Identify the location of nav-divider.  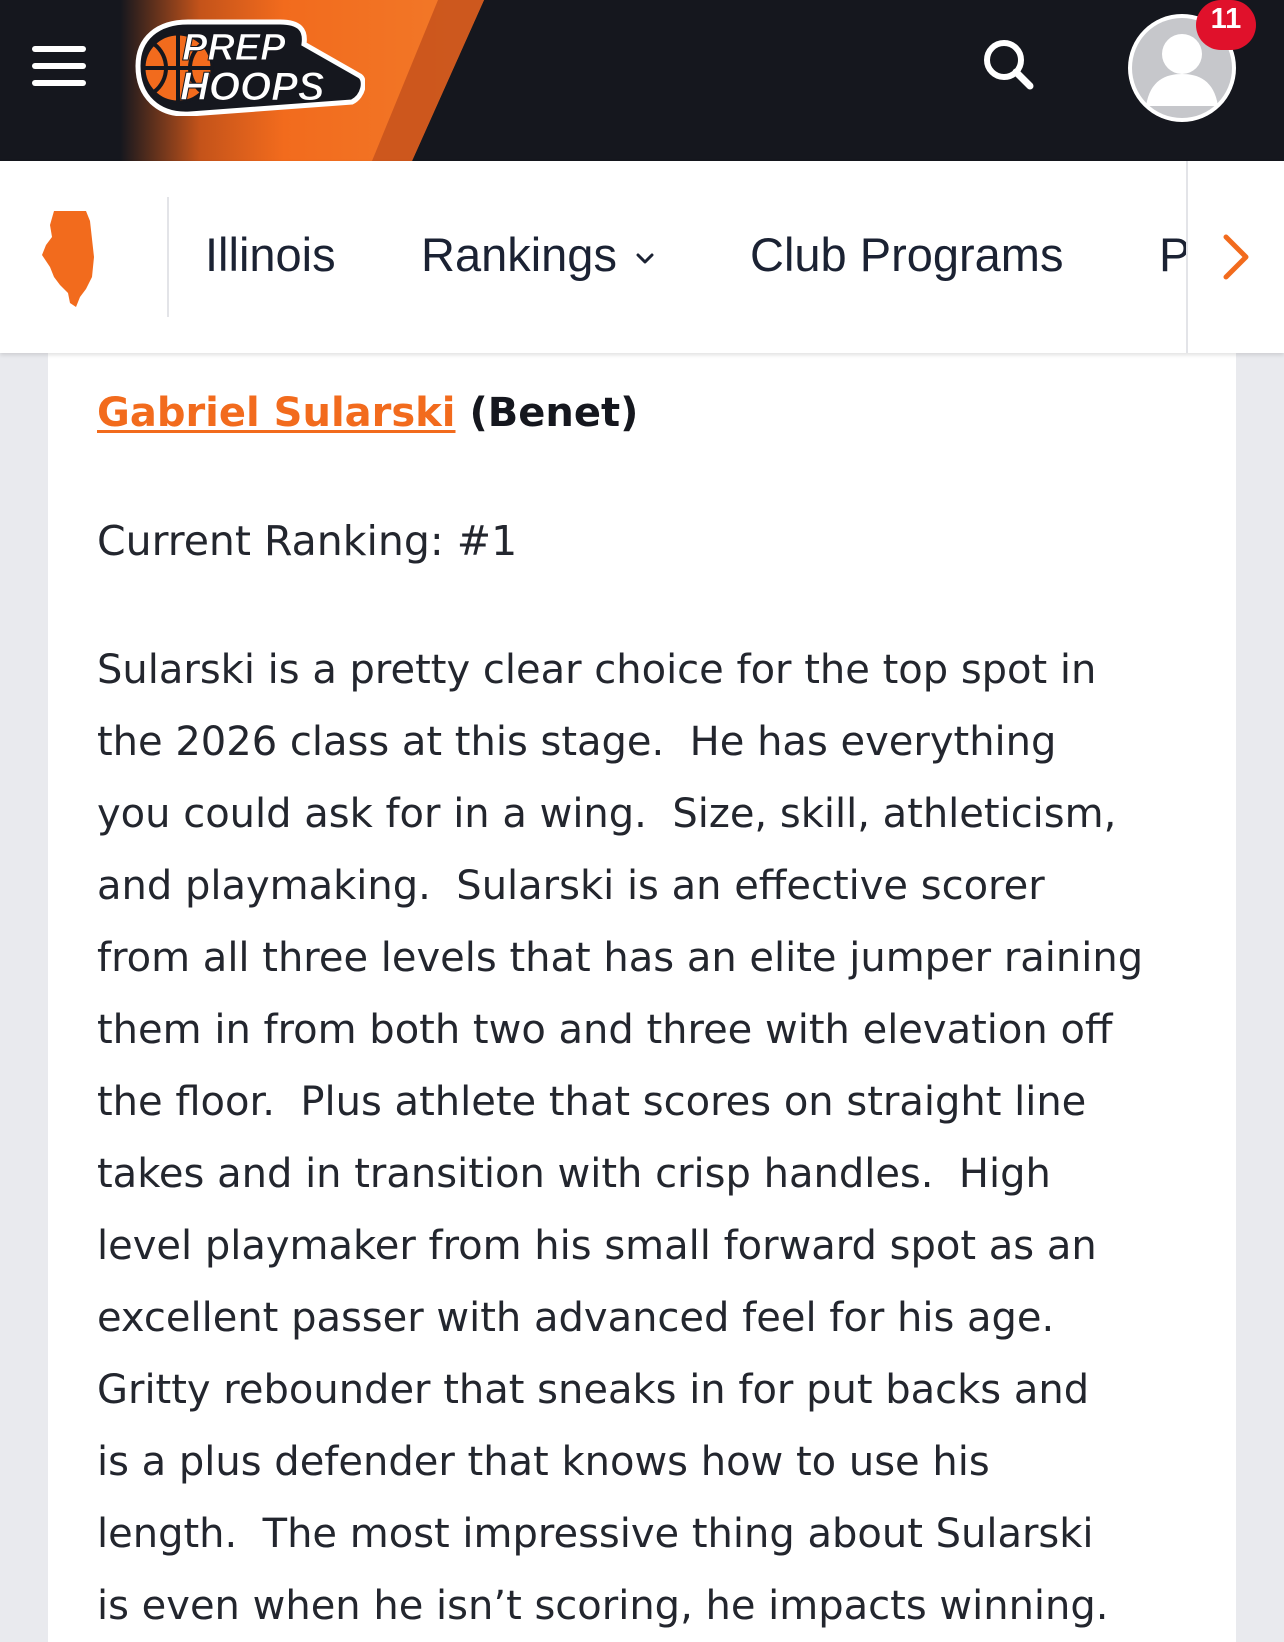
(168, 257).